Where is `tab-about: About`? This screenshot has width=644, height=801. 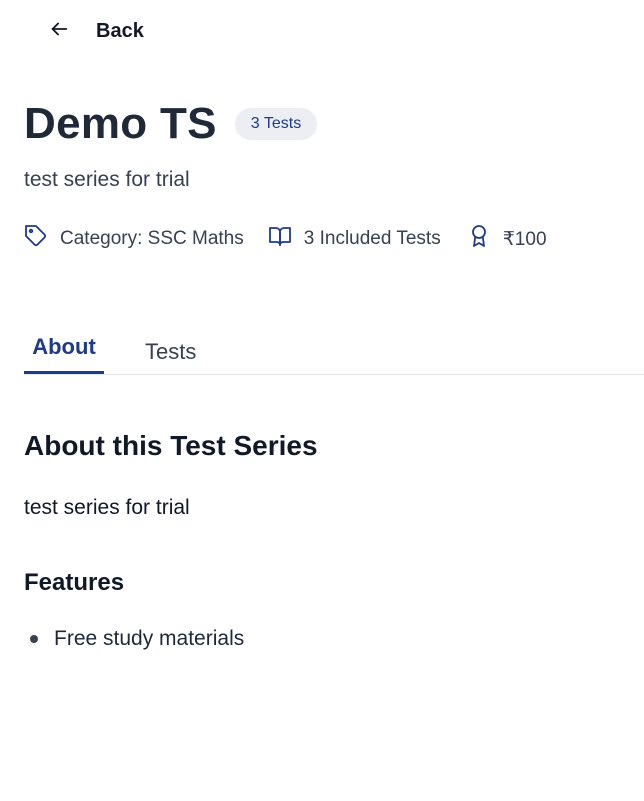 tab-about: About is located at coordinates (64, 349).